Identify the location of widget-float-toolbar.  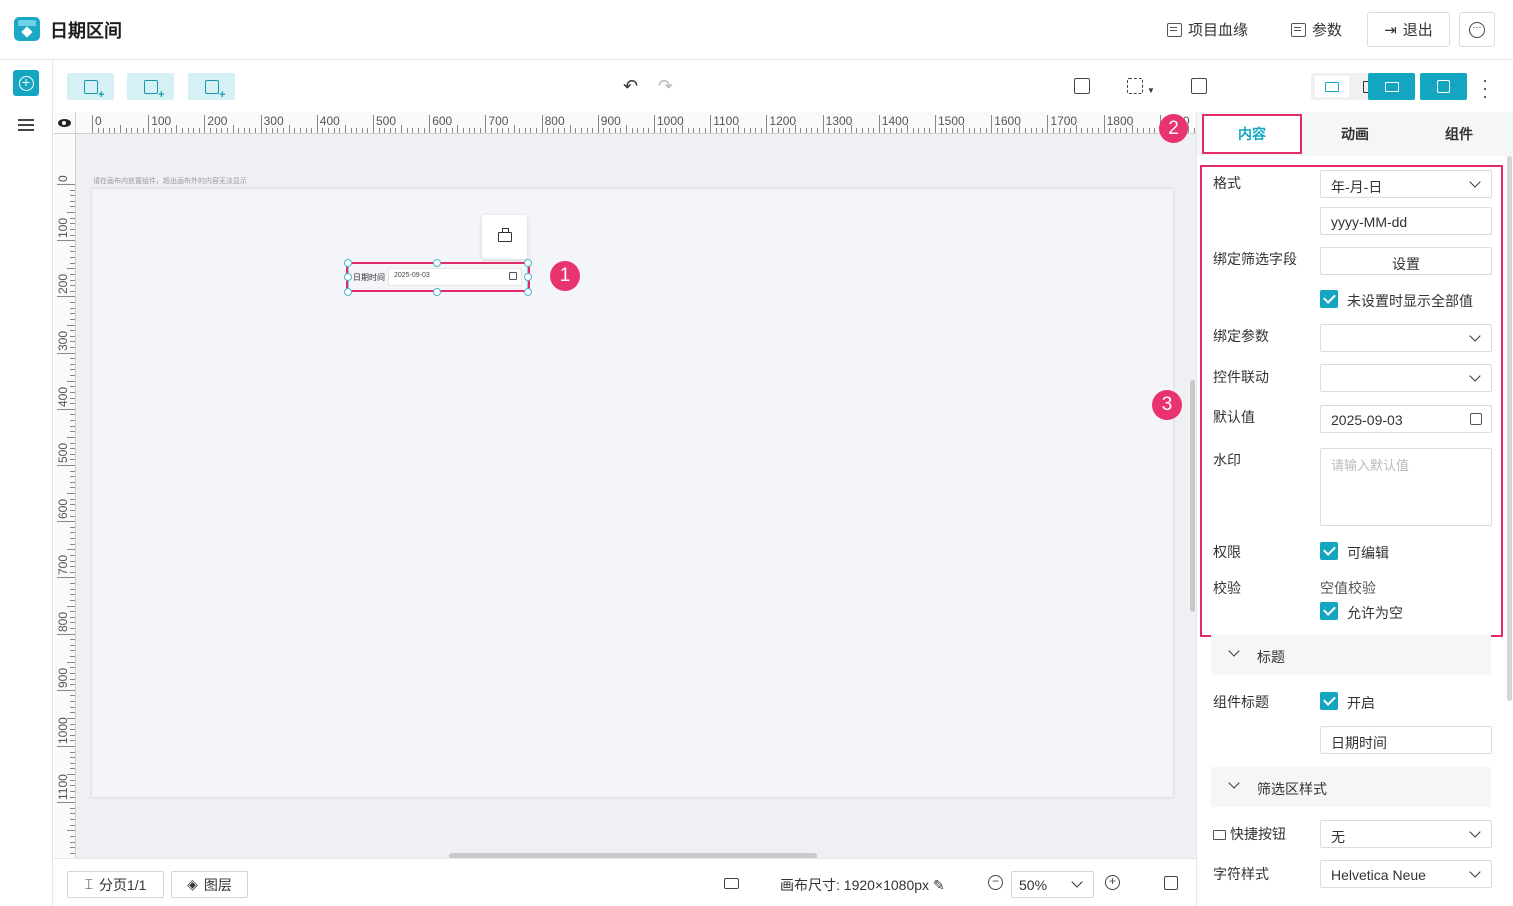
(504, 237).